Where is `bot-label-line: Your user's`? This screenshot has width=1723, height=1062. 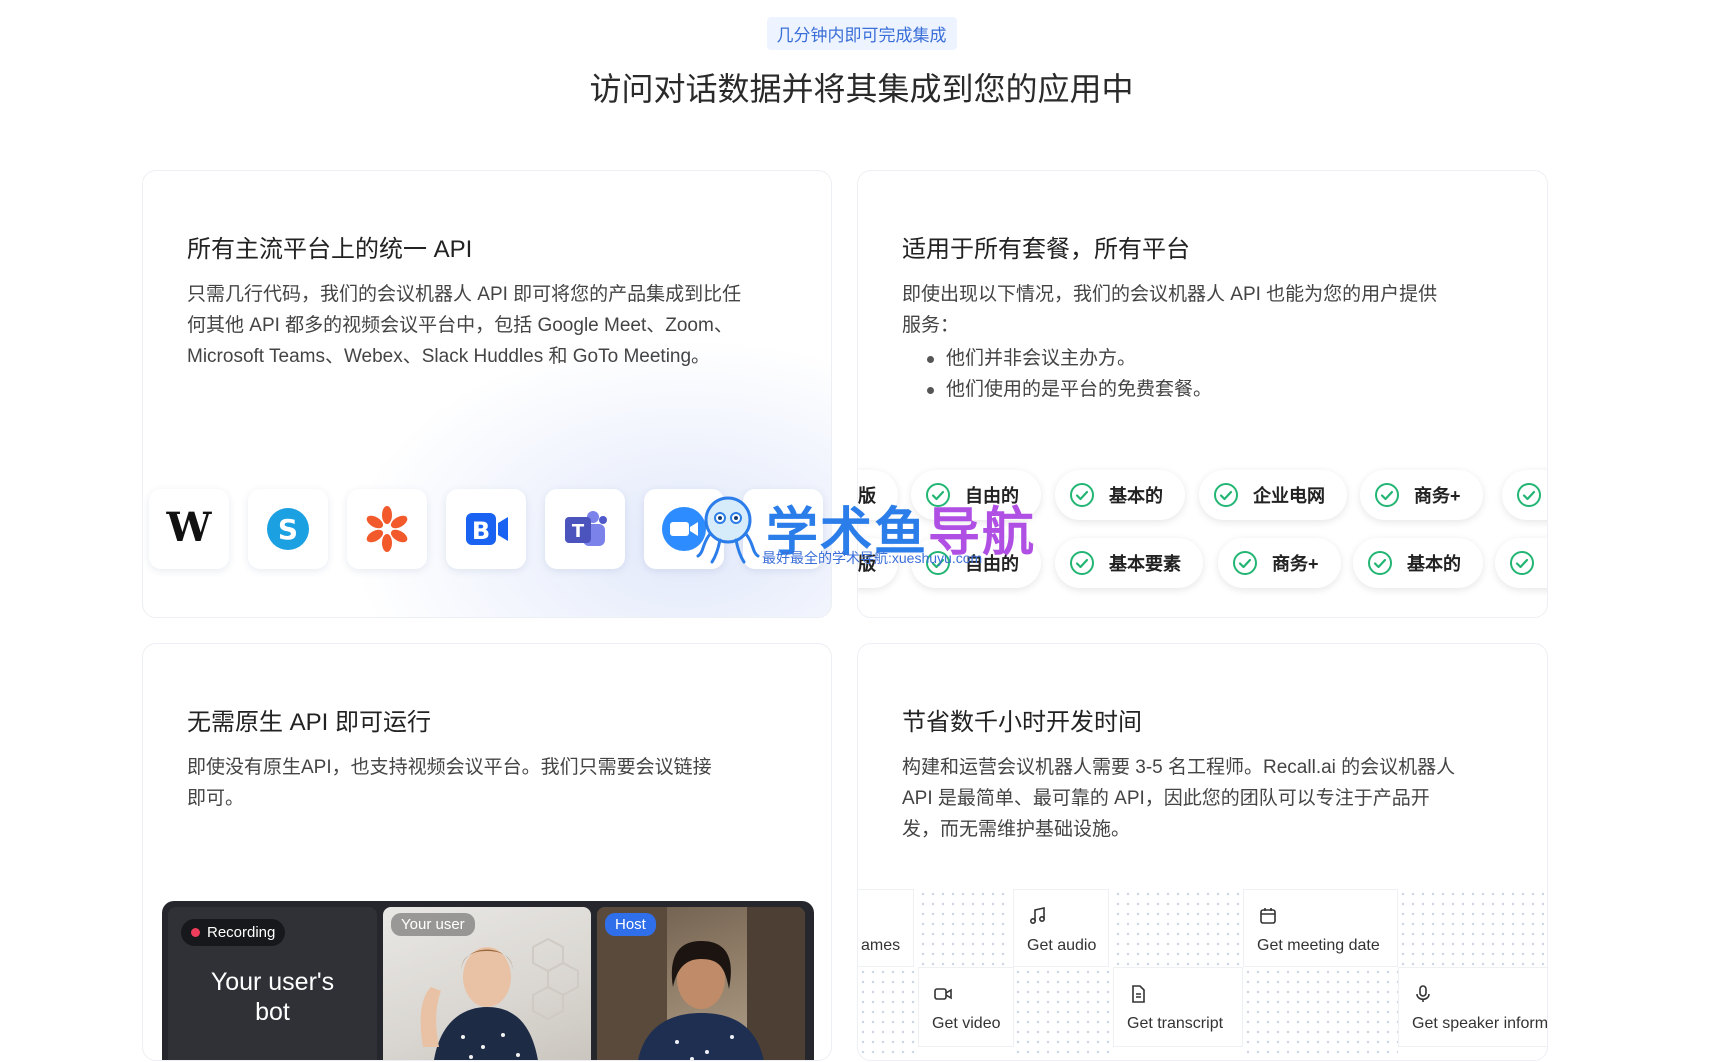 bot-label-line: Your user's is located at coordinates (272, 982).